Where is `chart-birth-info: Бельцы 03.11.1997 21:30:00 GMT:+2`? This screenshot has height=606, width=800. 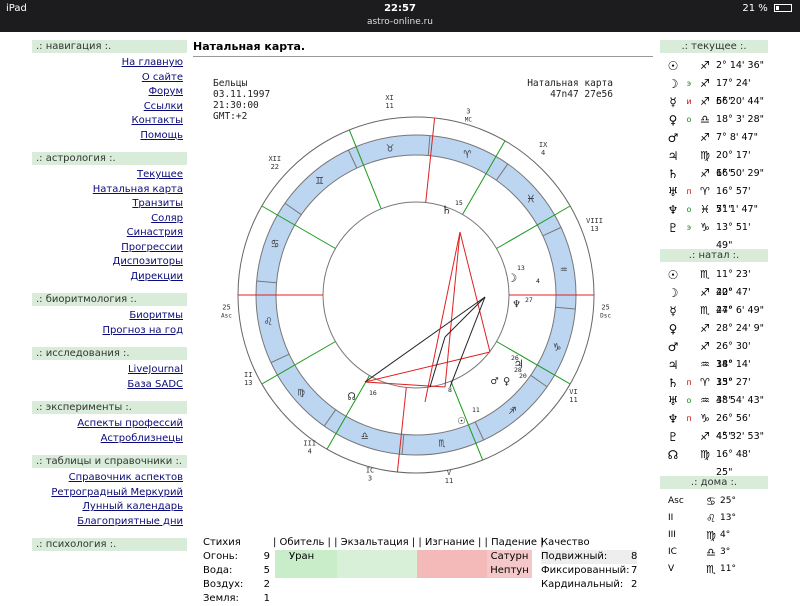
chart-birth-info: Бельцы 03.11.1997 21:30:00 GMT:+2 is located at coordinates (242, 100).